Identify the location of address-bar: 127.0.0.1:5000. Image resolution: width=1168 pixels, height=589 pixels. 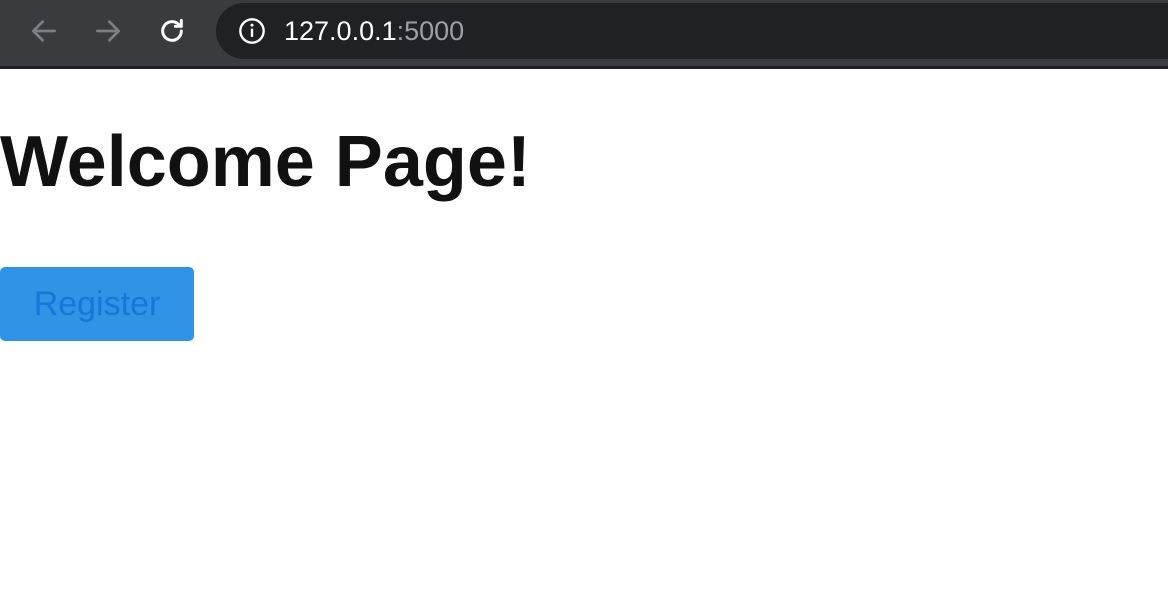
(692, 31).